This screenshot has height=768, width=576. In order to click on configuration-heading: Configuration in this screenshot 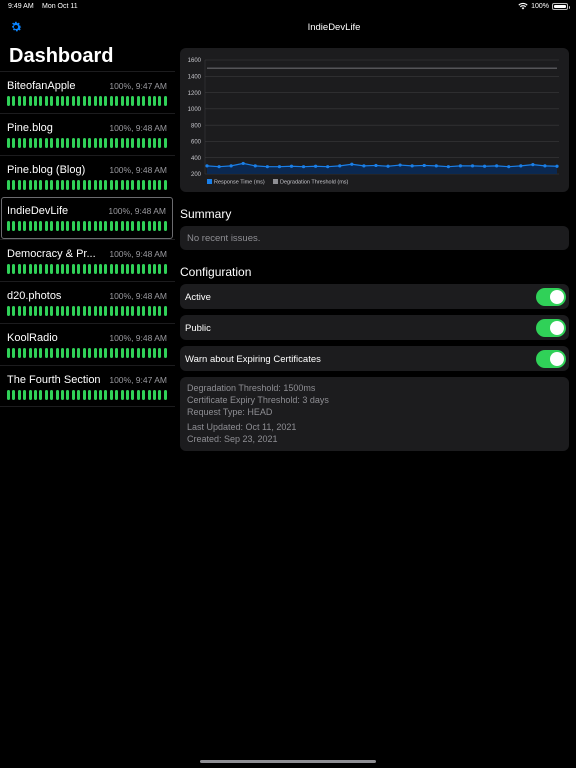, I will do `click(216, 272)`.